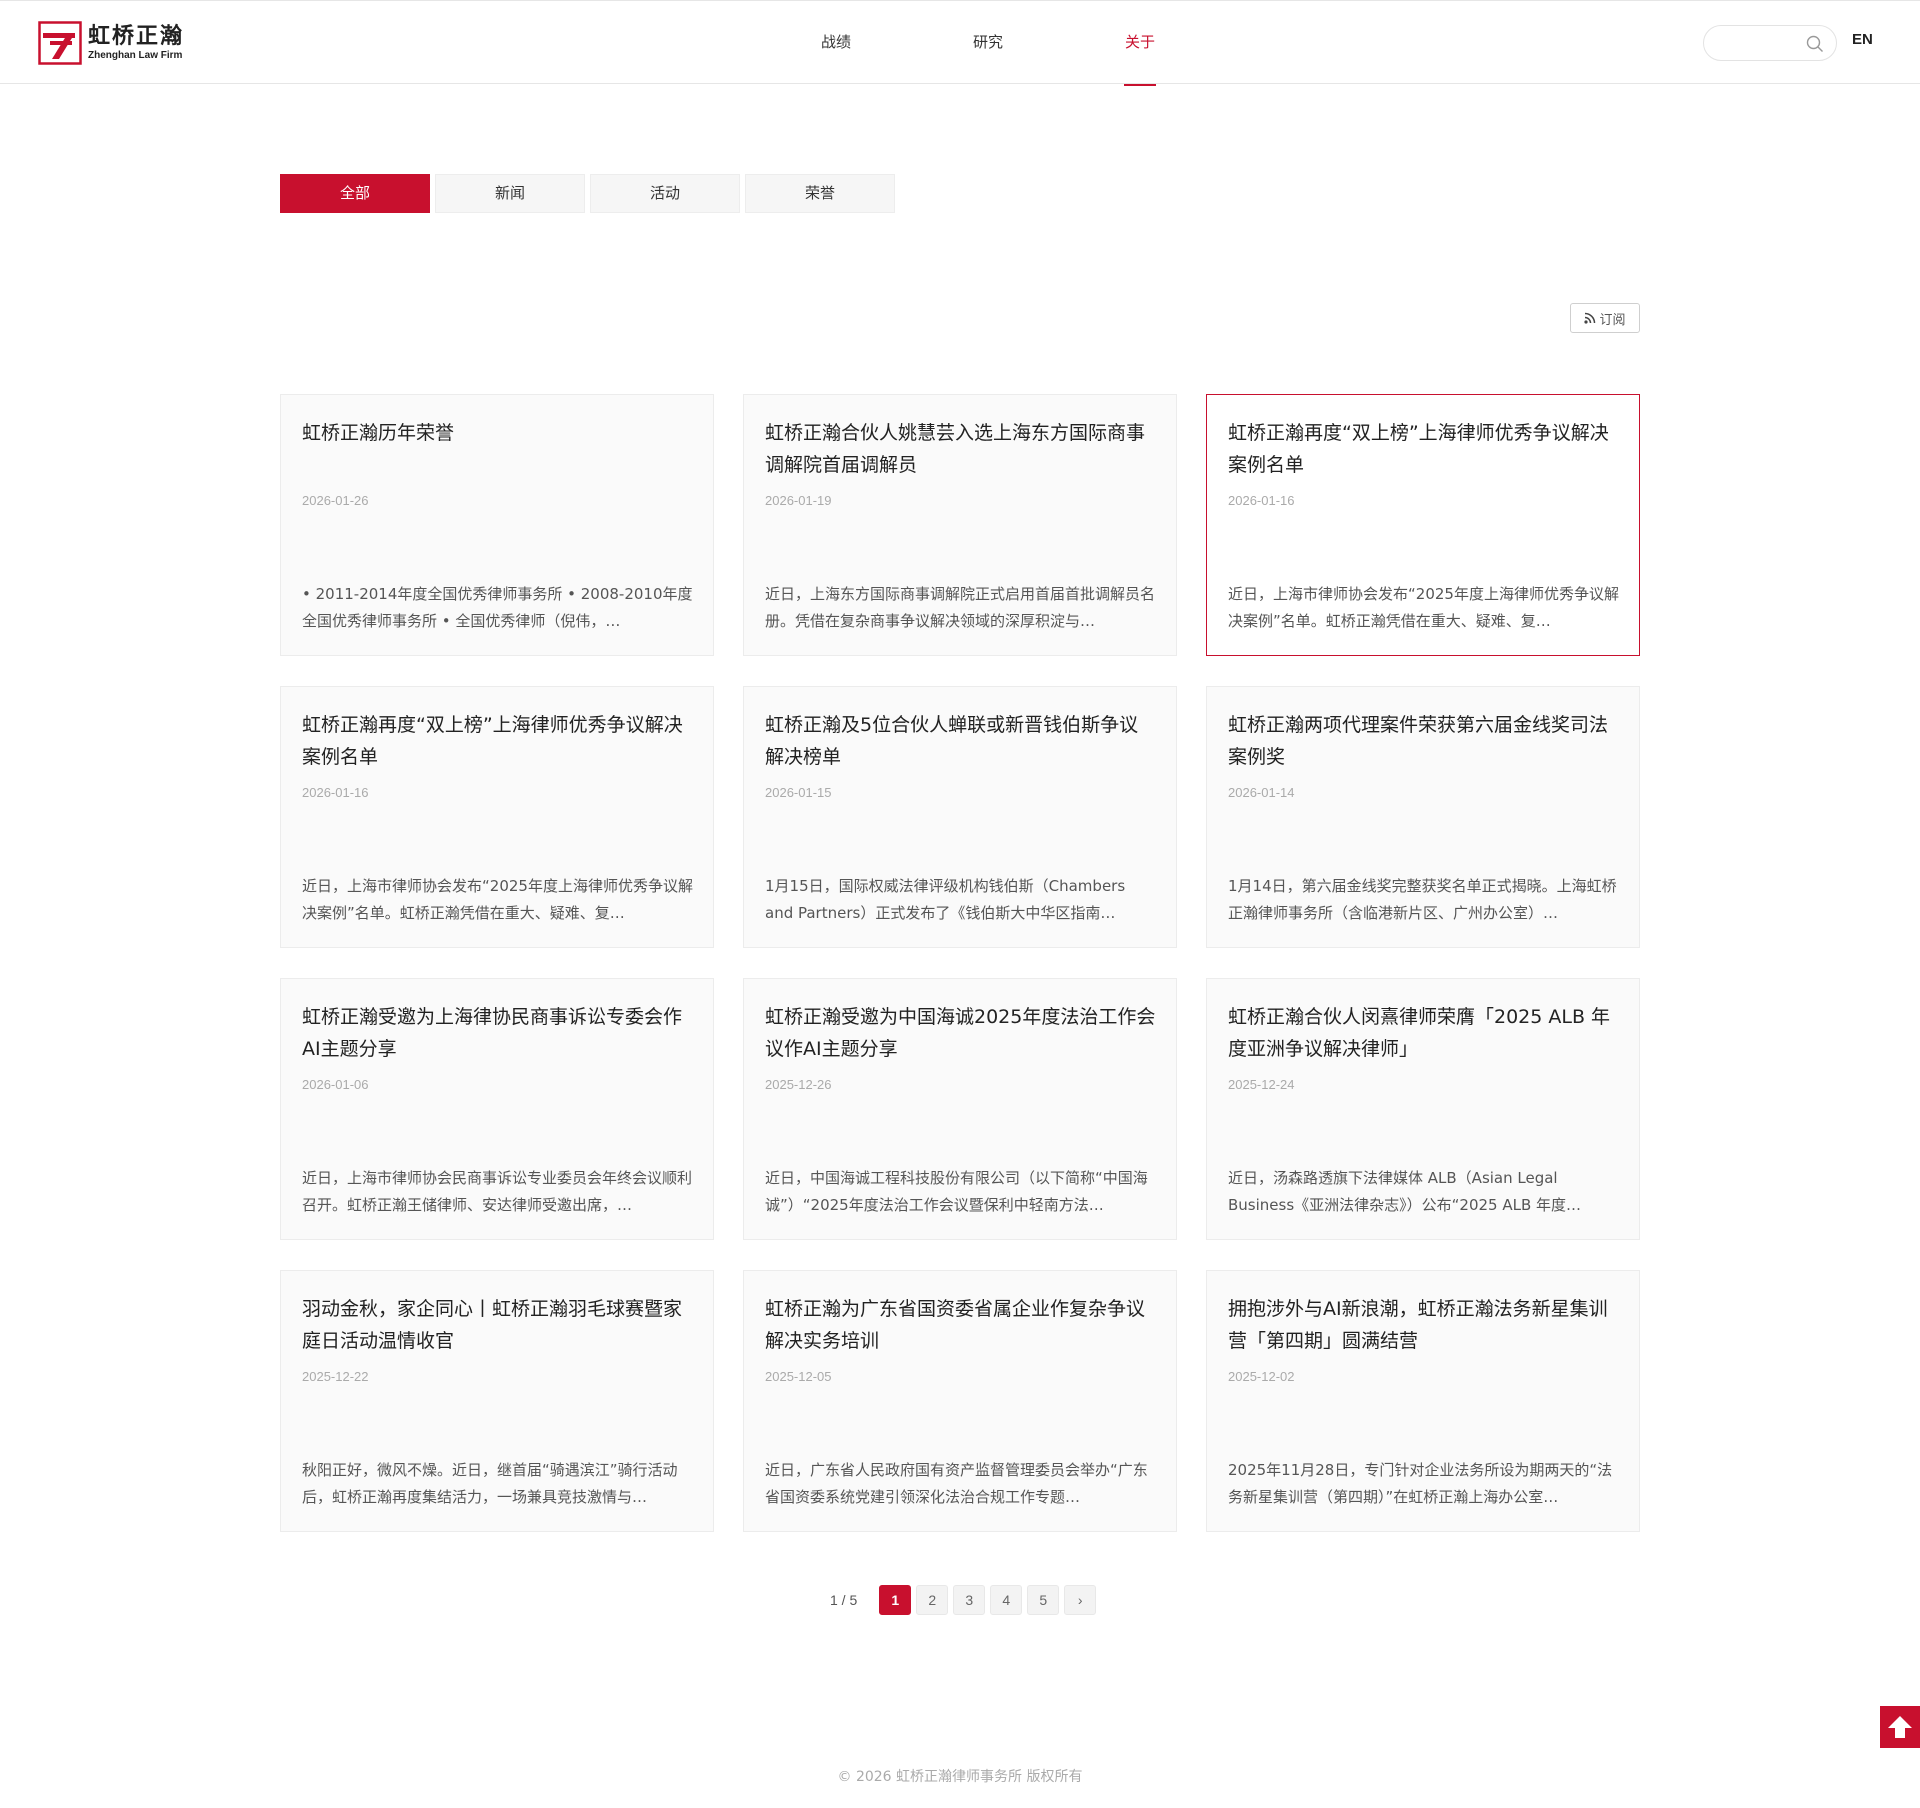  I want to click on page-button-4: 4, so click(1006, 1600).